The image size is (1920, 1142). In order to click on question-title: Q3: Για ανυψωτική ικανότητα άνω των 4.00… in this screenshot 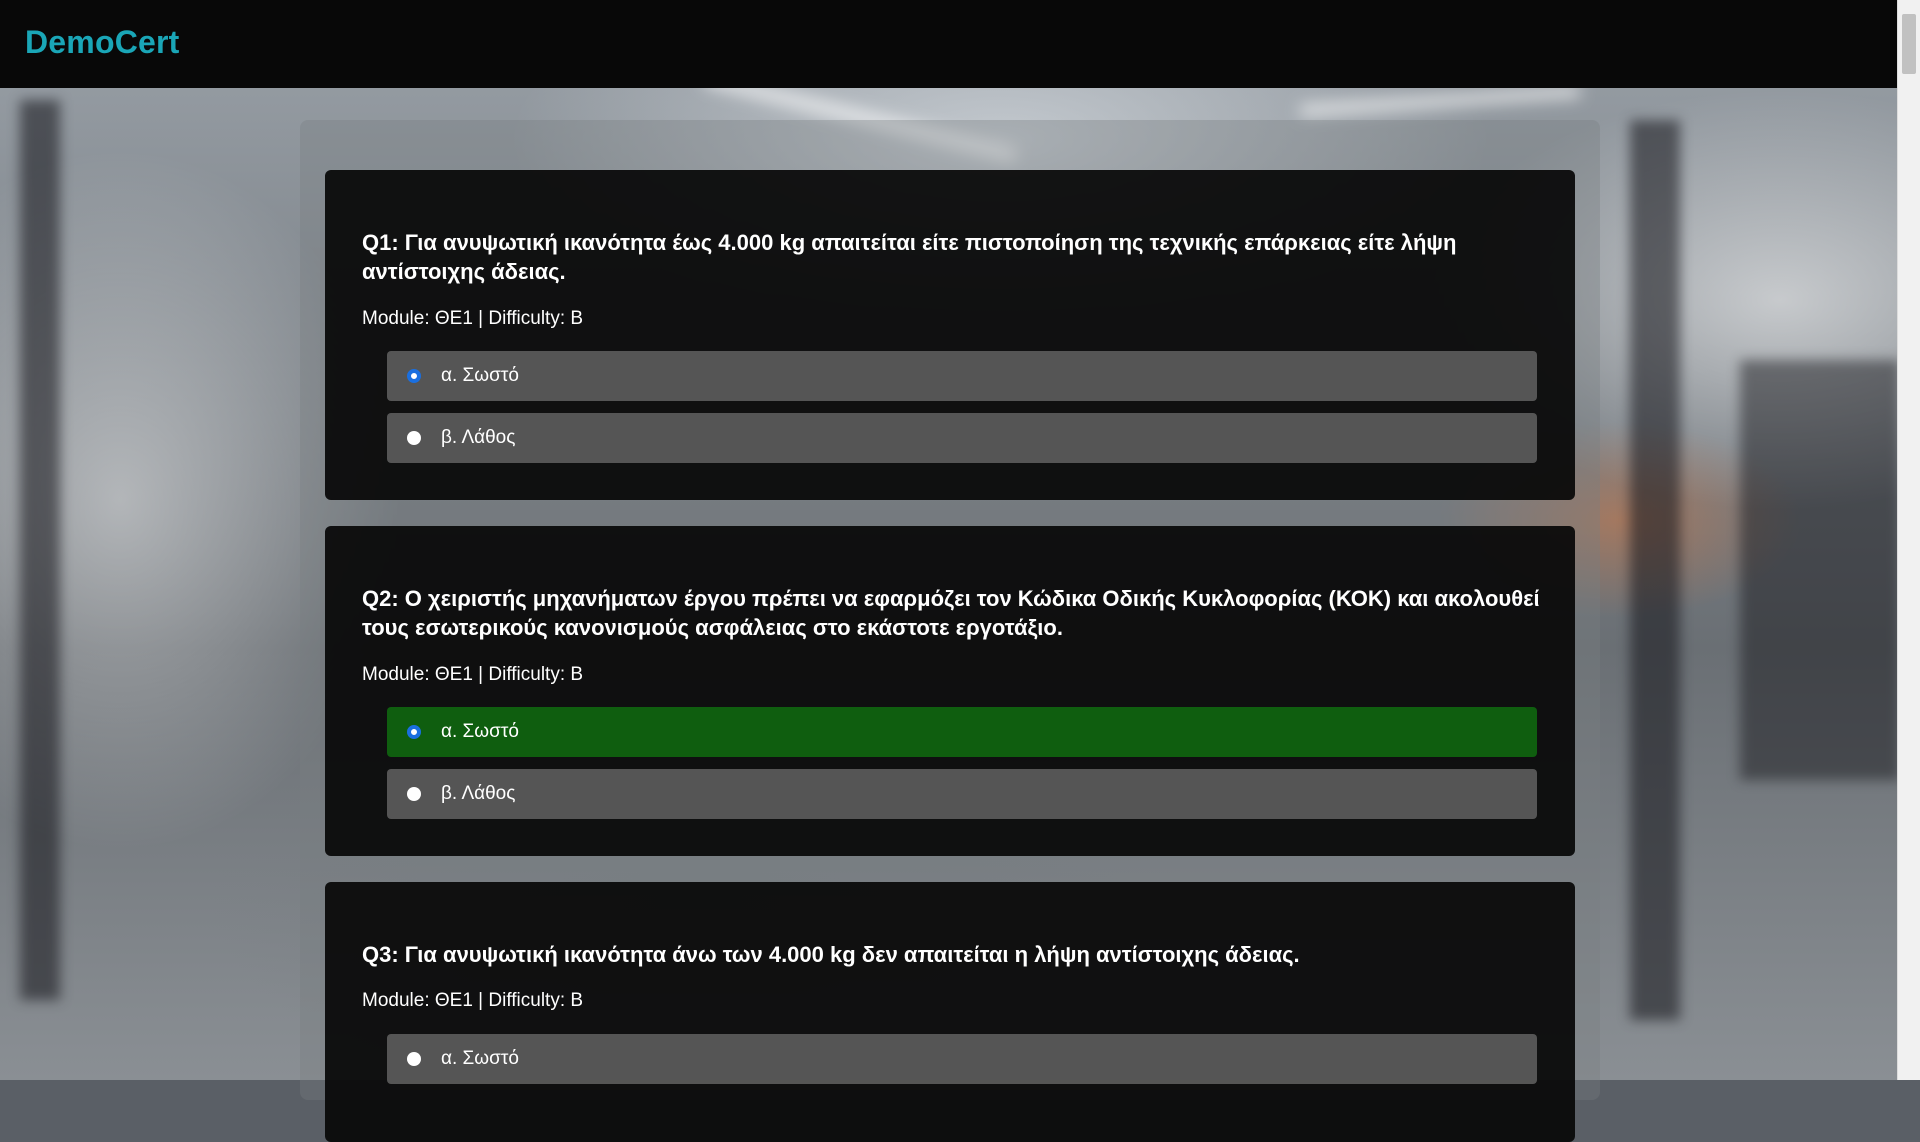, I will do `click(831, 954)`.